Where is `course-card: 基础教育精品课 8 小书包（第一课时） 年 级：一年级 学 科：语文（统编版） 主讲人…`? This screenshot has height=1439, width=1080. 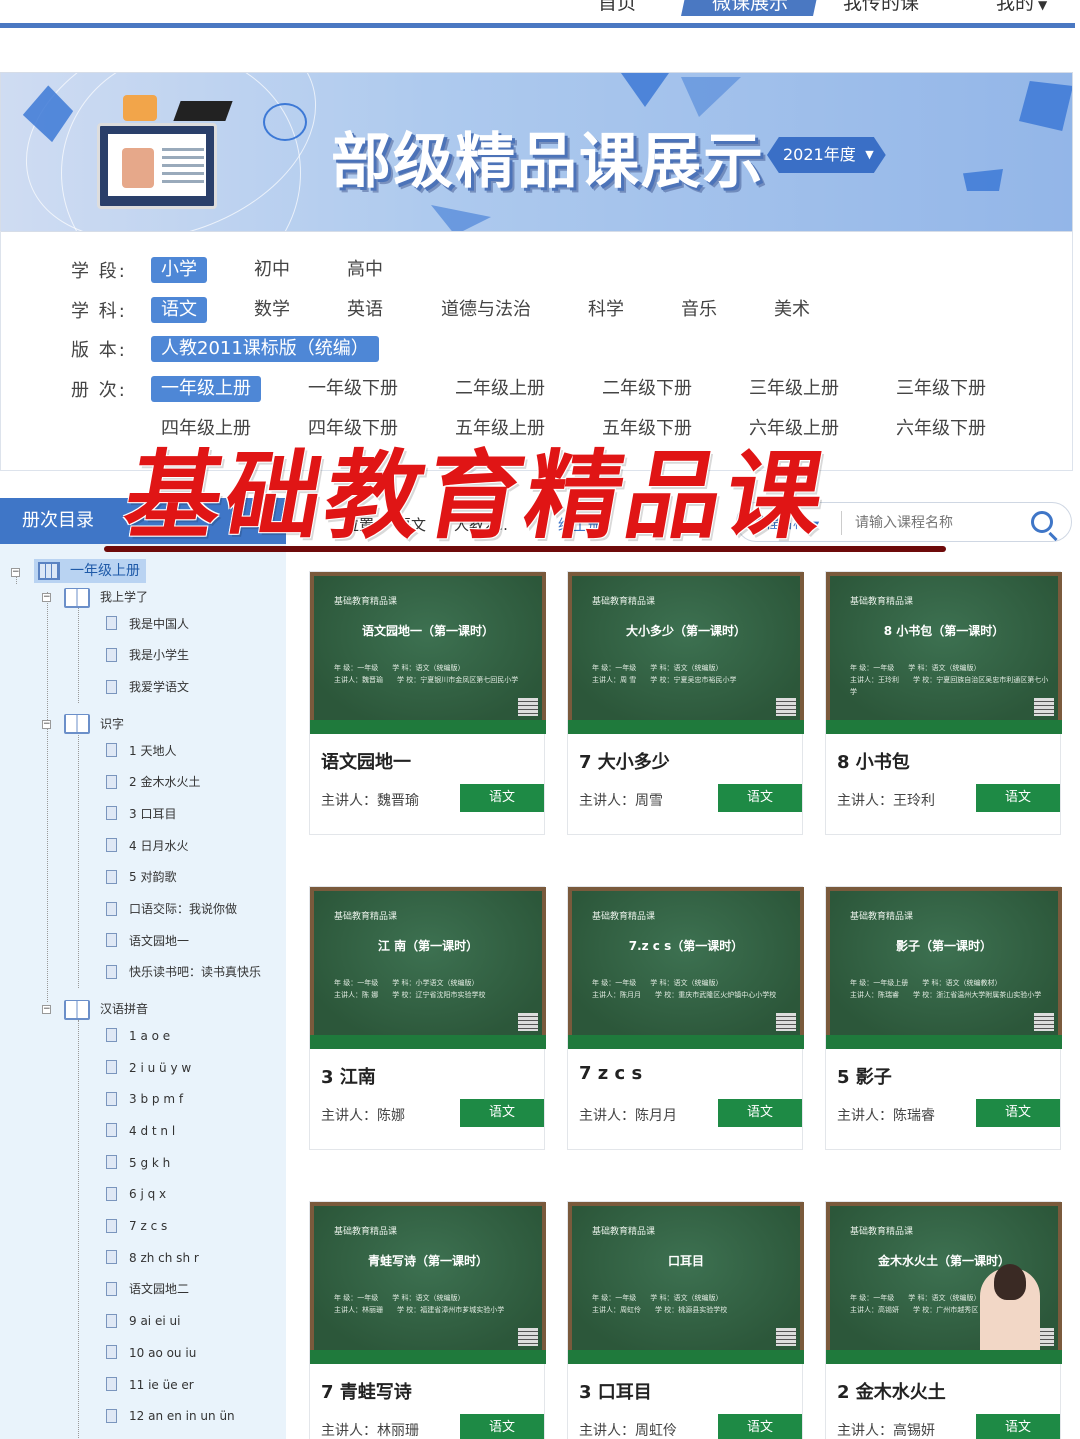 course-card: 基础教育精品课 8 小书包（第一课时） 年 级：一年级 学 科：语文（统编版） 主讲人… is located at coordinates (943, 703).